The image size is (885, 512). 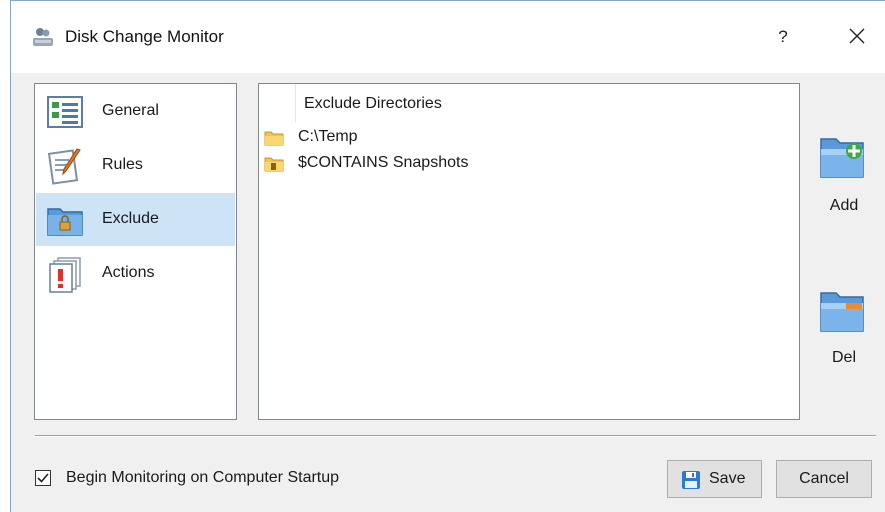 I want to click on nav-item-general: General, so click(x=135, y=111).